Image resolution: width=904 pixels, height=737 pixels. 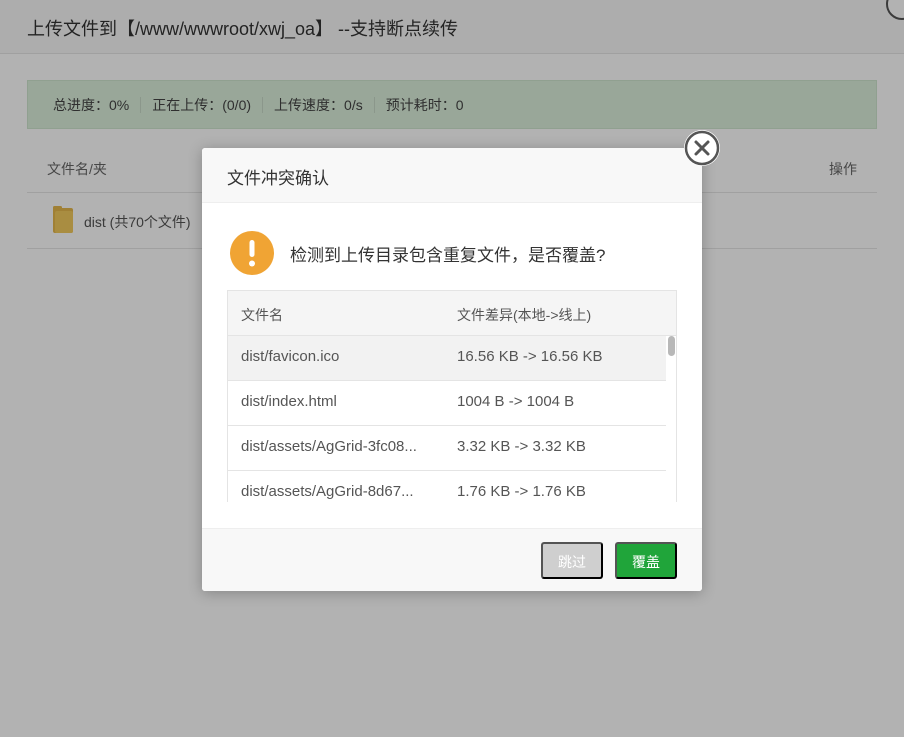 What do you see at coordinates (278, 178) in the screenshot?
I see `dialog-title: 文件冲突确认` at bounding box center [278, 178].